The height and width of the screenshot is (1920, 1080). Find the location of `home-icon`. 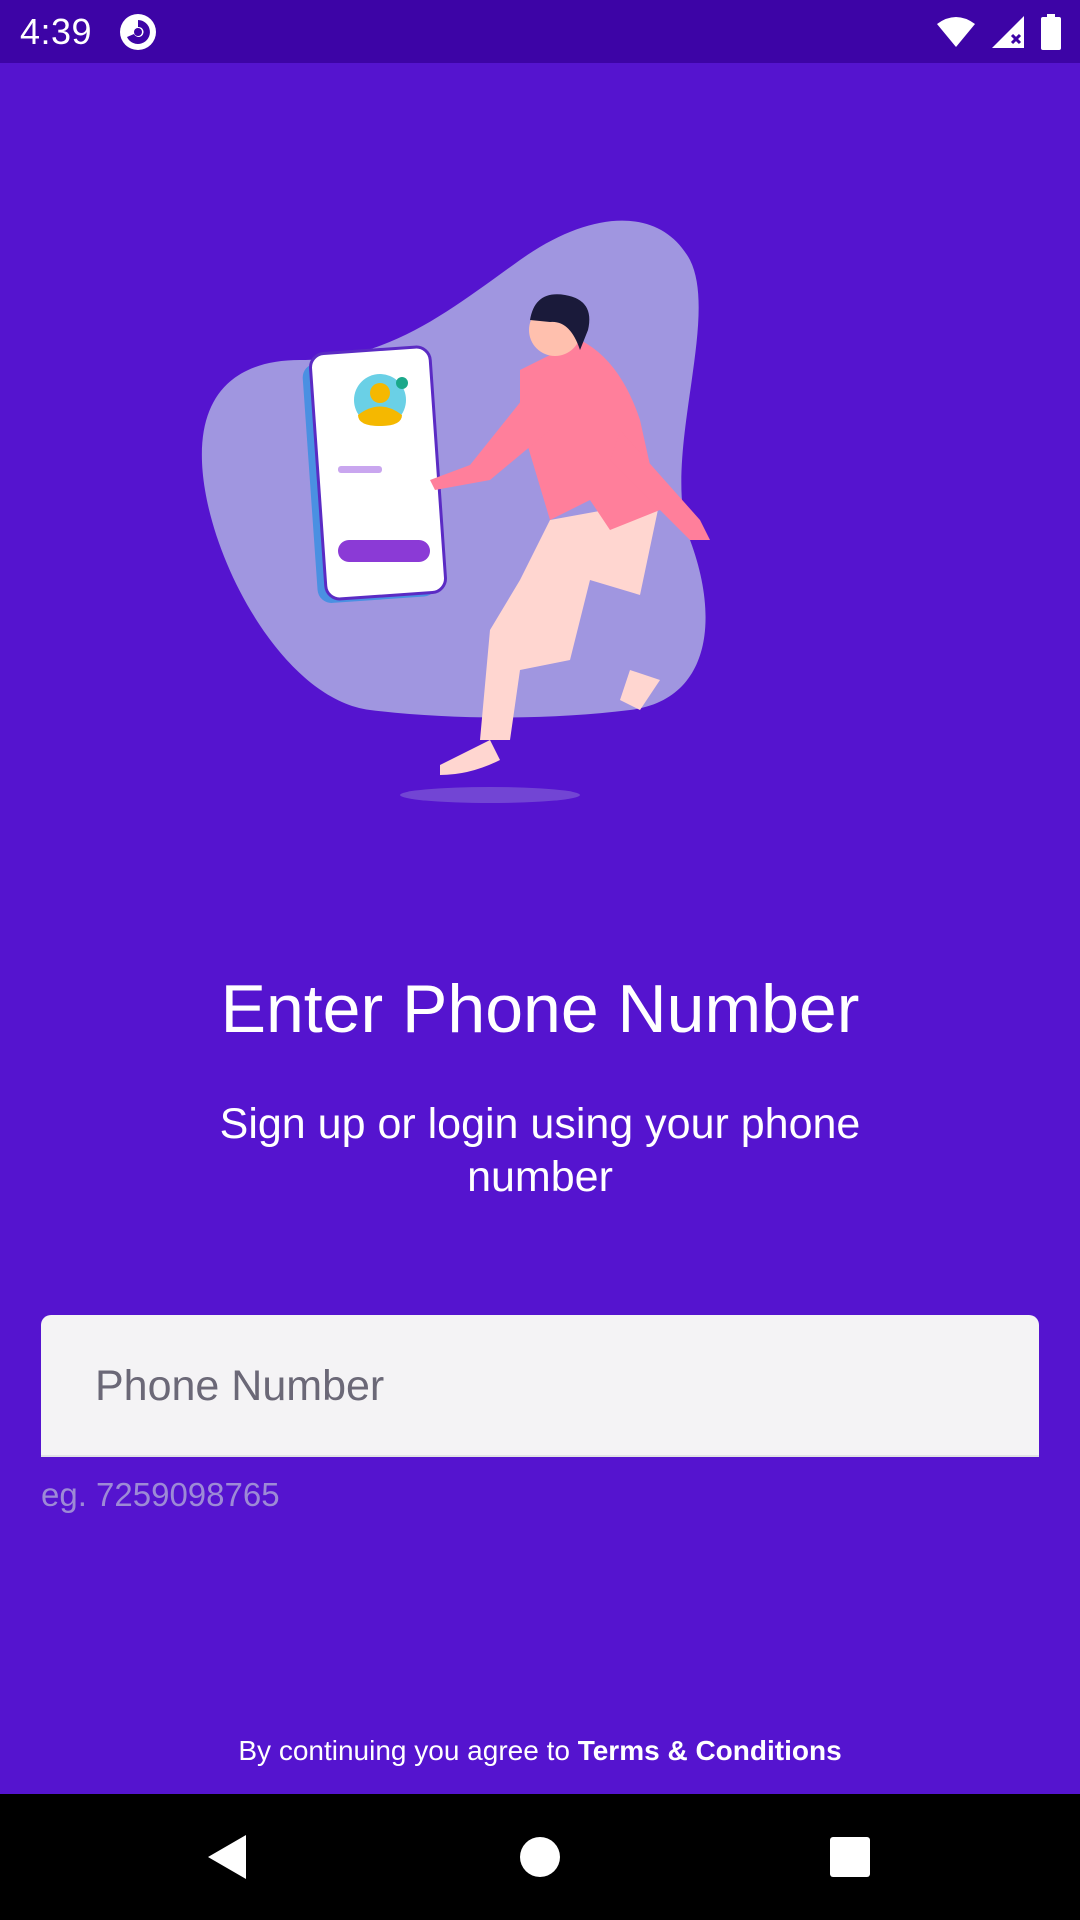

home-icon is located at coordinates (540, 1857).